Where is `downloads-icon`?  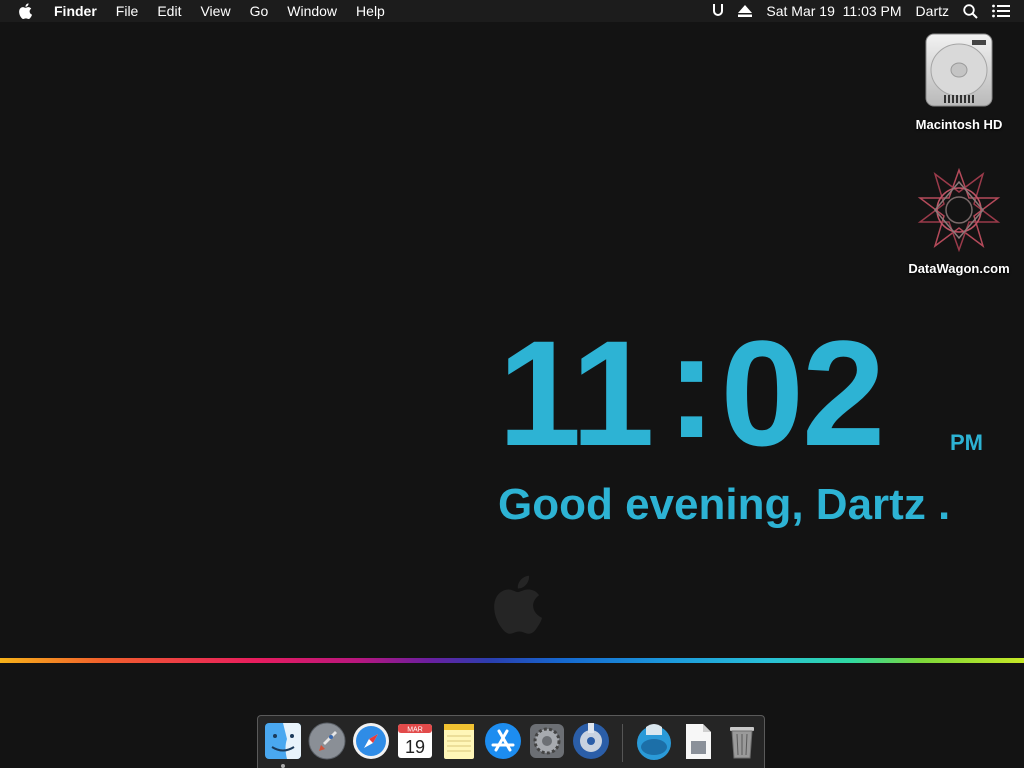
downloads-icon is located at coordinates (654, 742).